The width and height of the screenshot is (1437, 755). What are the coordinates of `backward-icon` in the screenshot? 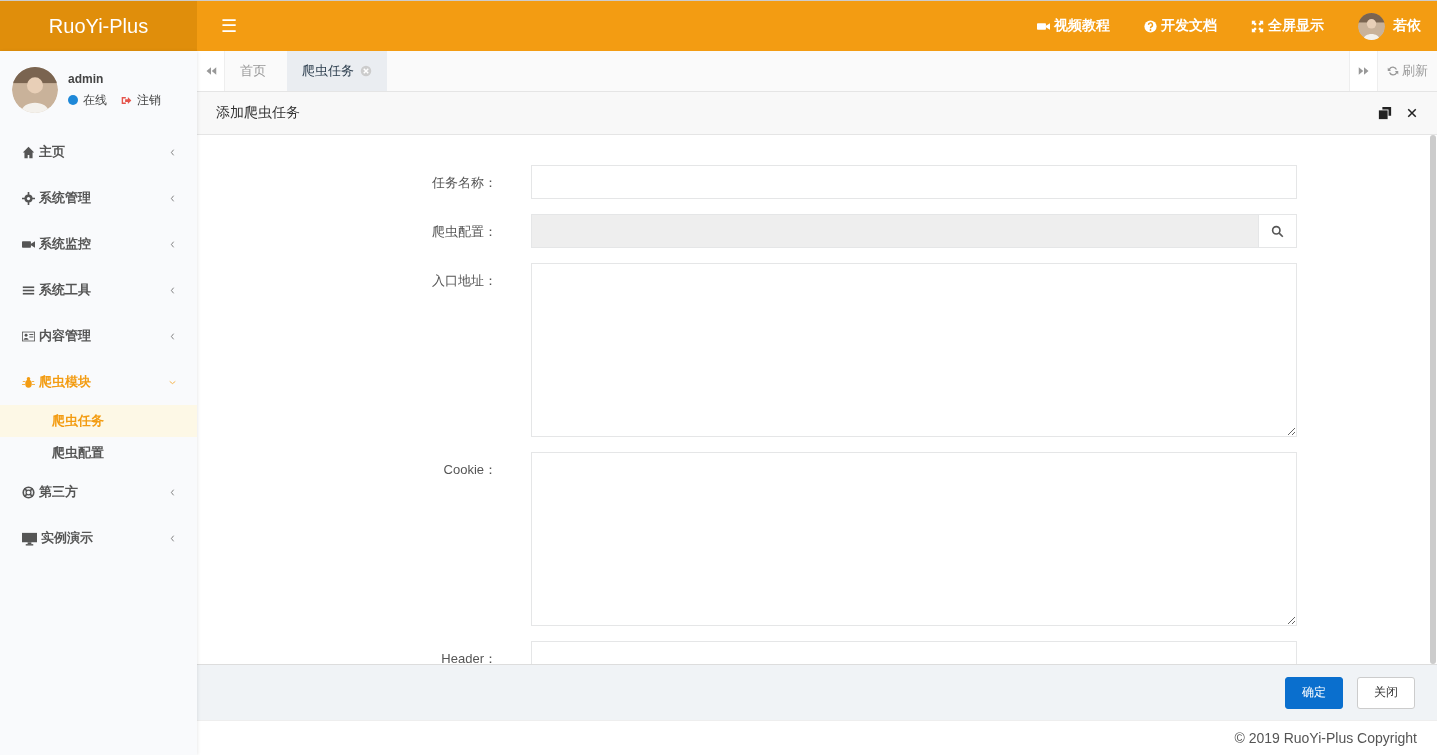 It's located at (210, 71).